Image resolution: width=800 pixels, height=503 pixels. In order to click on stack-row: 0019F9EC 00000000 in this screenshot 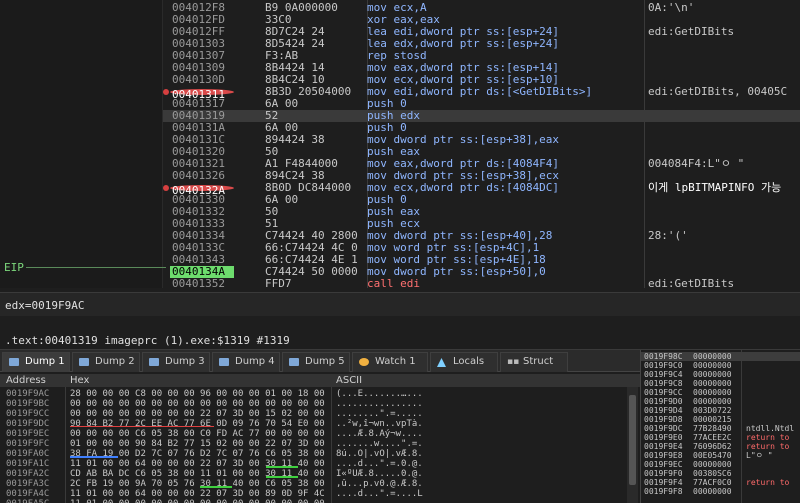, I will do `click(720, 464)`.